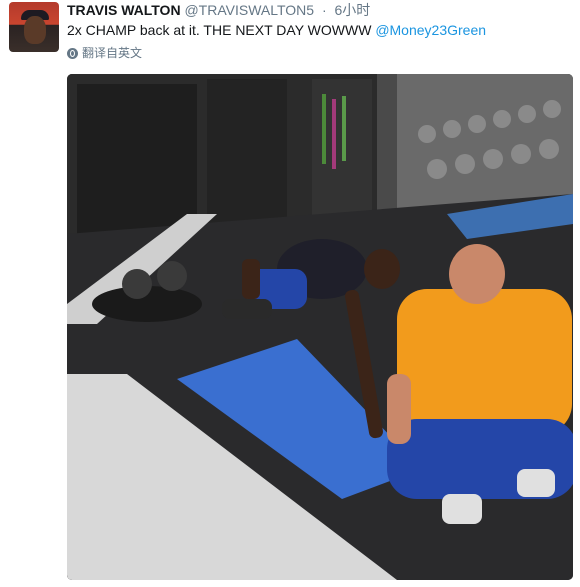 The image size is (580, 587). What do you see at coordinates (72, 53) in the screenshot?
I see `globe-icon` at bounding box center [72, 53].